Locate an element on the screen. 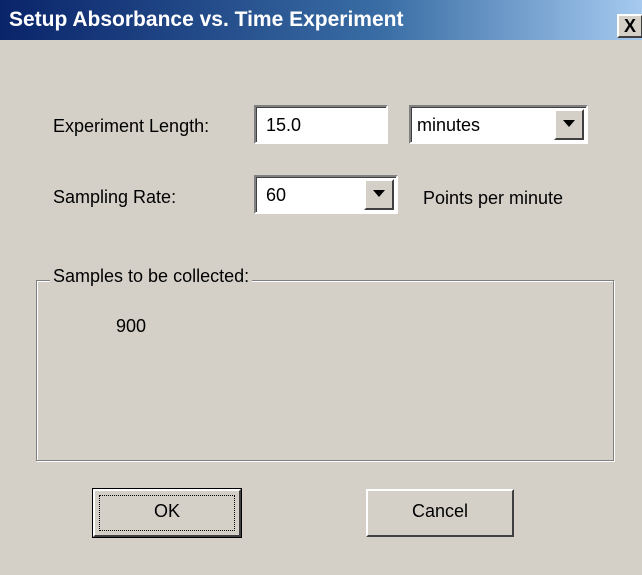 The image size is (642, 575). units-dropdown-button is located at coordinates (569, 124).